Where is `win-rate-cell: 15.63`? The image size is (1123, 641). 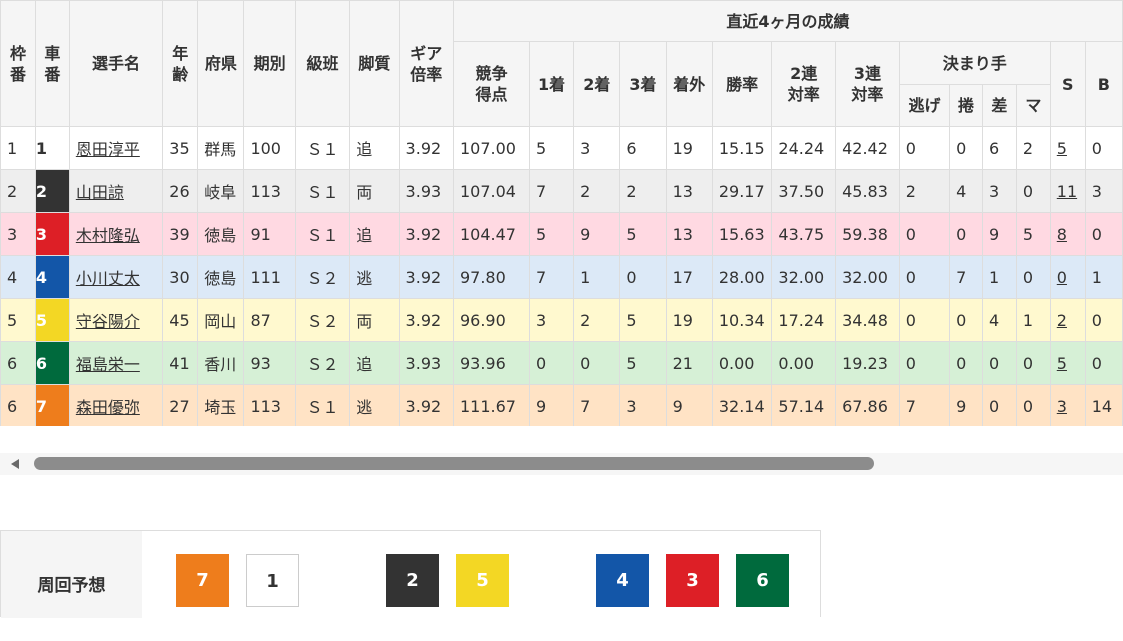 win-rate-cell: 15.63 is located at coordinates (742, 234).